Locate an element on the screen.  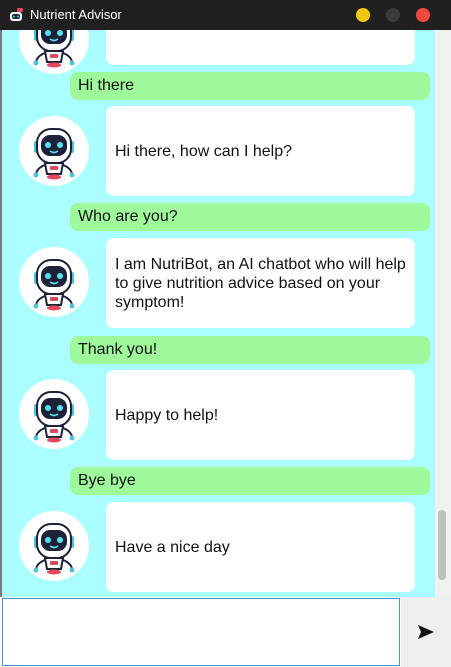
user-message: Hi there is located at coordinates (250, 86).